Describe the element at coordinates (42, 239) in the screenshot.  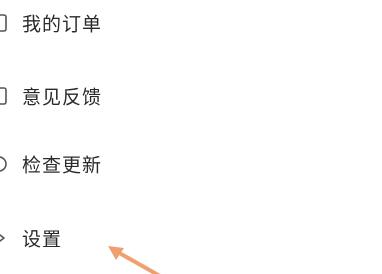
I see `menu-item-label: 设置` at that location.